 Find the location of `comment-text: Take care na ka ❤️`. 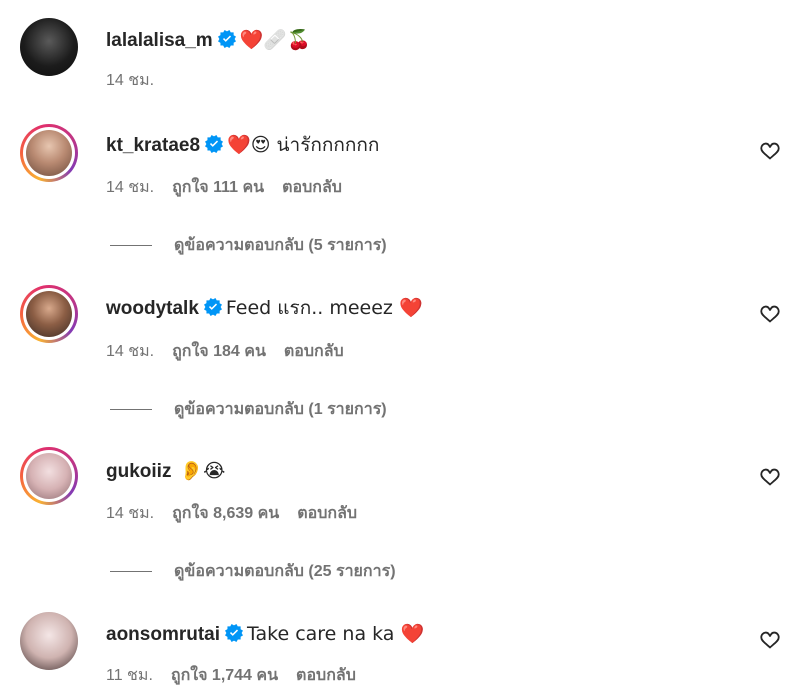

comment-text: Take care na ka ❤️ is located at coordinates (336, 634).